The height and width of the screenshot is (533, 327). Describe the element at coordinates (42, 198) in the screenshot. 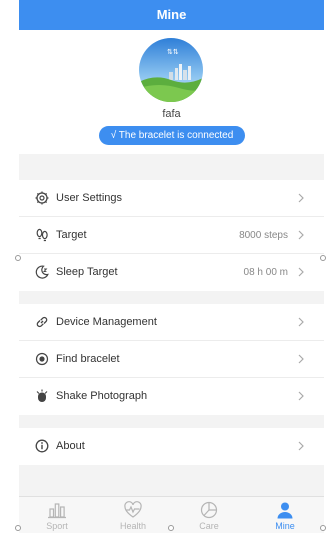

I see `gear-icon` at that location.